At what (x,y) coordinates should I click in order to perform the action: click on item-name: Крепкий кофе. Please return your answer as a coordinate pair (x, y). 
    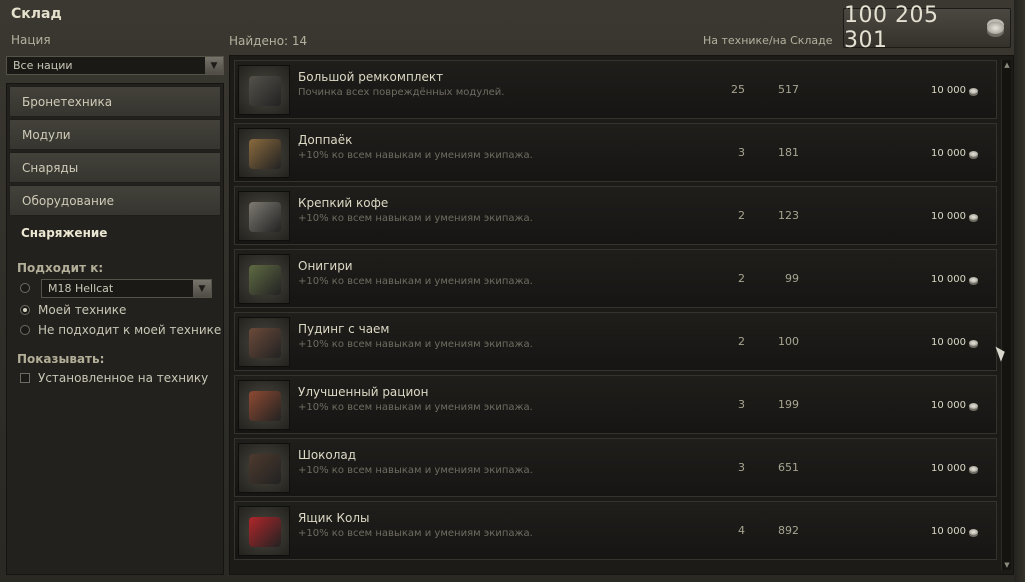
    Looking at the image, I should click on (343, 203).